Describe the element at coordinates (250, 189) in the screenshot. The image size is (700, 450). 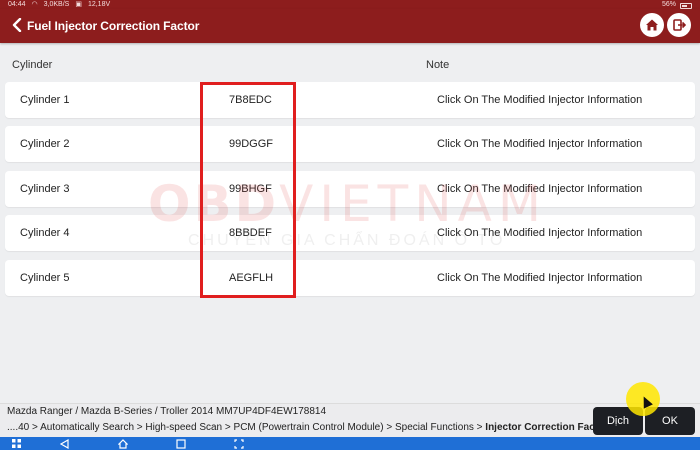
I see `injector-code: 99BHGF` at that location.